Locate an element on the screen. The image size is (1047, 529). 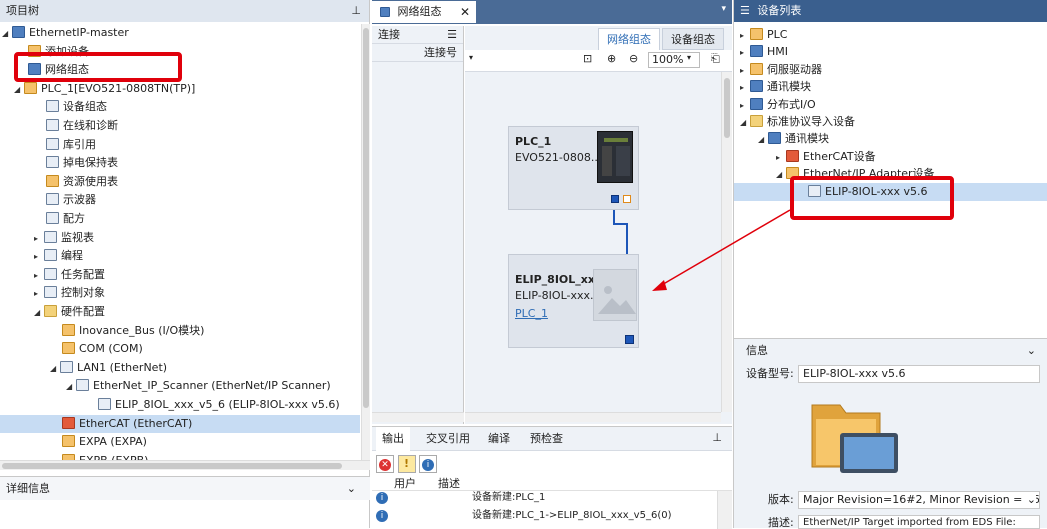
device-tree-item: ◢ 标准协议导入设备 is located at coordinates (890, 122).